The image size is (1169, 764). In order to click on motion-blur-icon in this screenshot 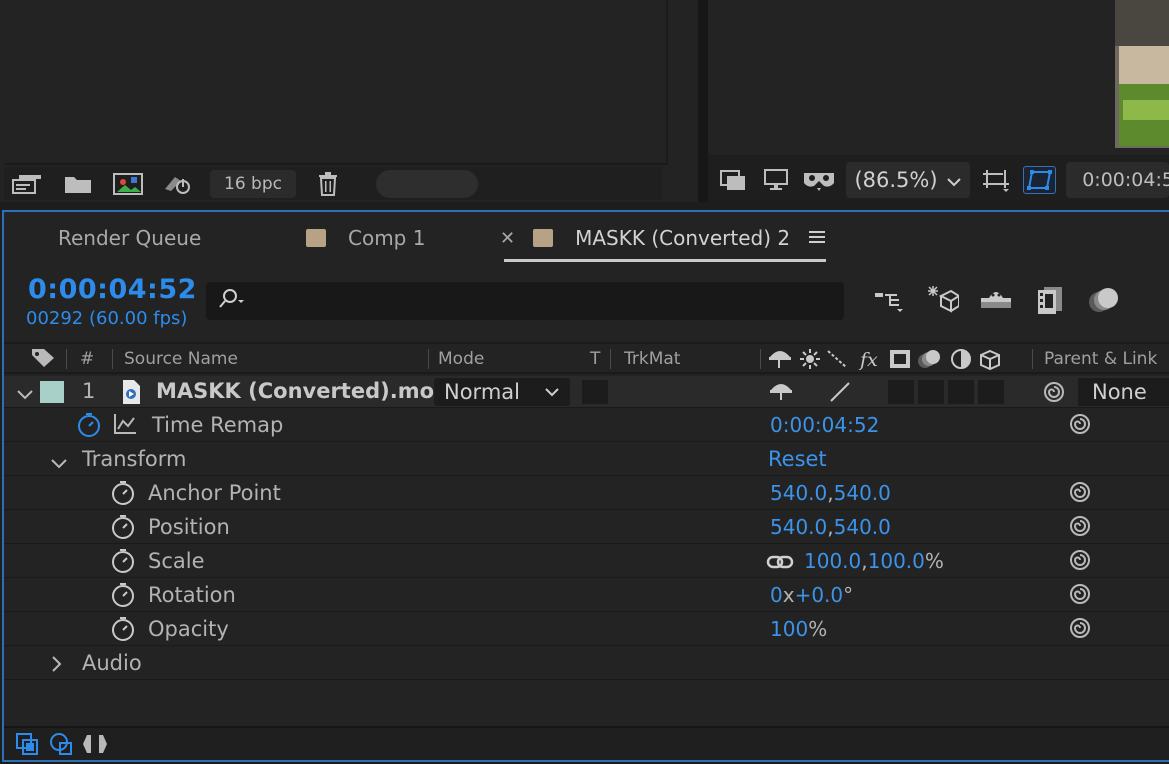, I will do `click(1104, 300)`.